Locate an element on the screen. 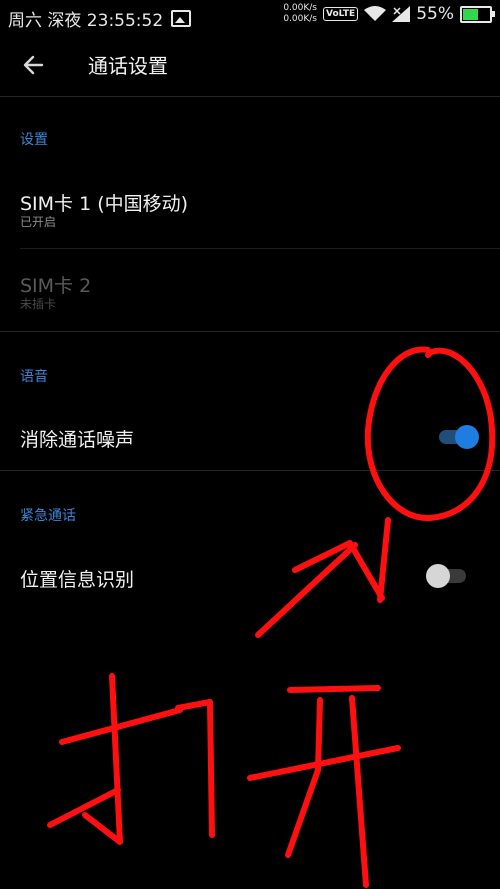 The width and height of the screenshot is (500, 889). header-divider is located at coordinates (250, 96).